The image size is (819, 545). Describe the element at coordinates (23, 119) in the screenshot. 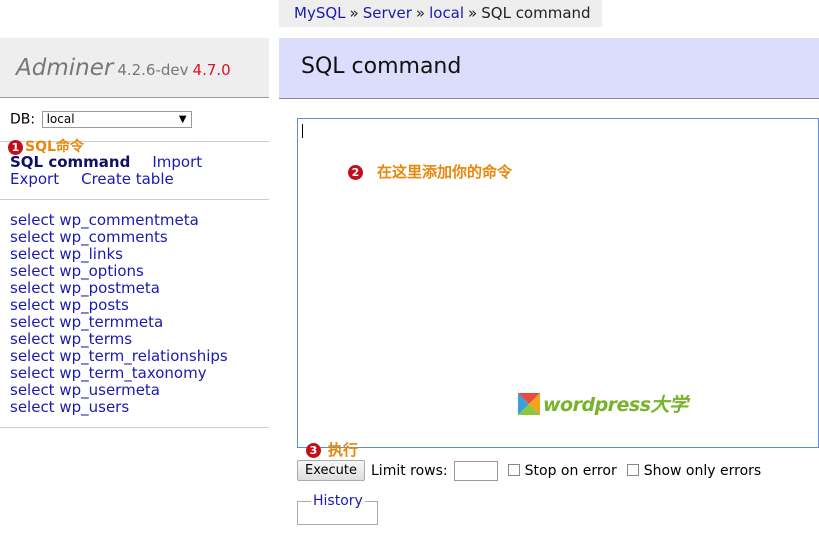

I see `db-label: DB:` at that location.